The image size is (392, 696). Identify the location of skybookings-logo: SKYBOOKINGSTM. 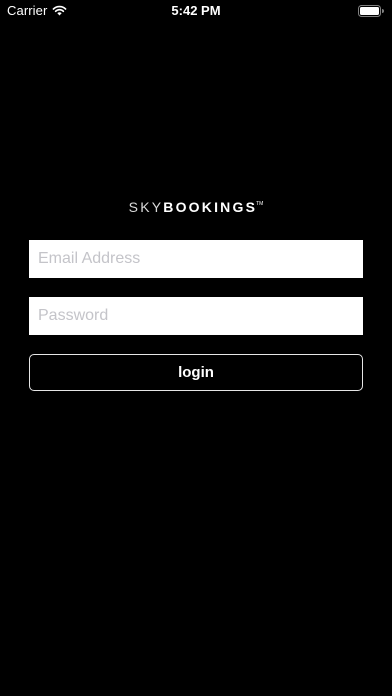
(196, 207).